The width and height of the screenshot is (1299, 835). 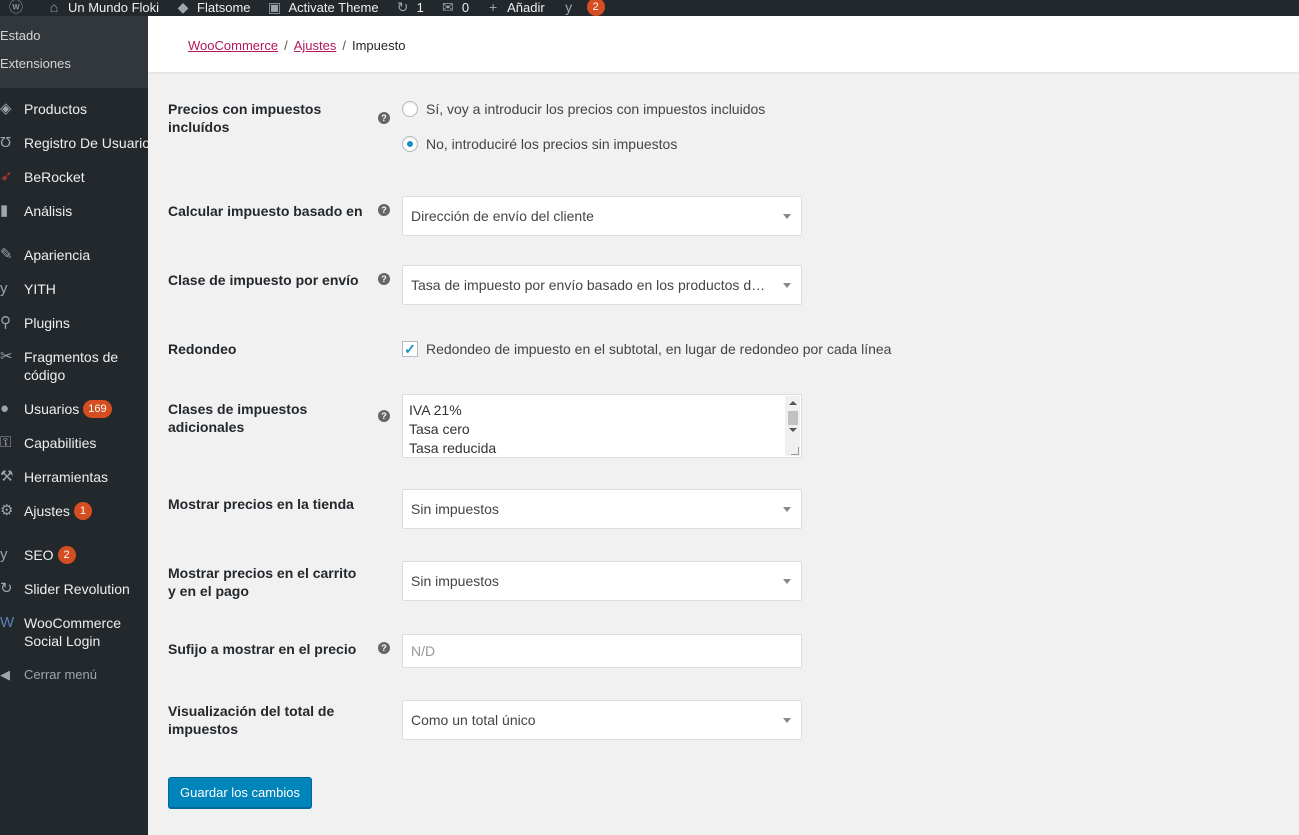 What do you see at coordinates (6, 442) in the screenshot?
I see `capabilities-icon: ⚿` at bounding box center [6, 442].